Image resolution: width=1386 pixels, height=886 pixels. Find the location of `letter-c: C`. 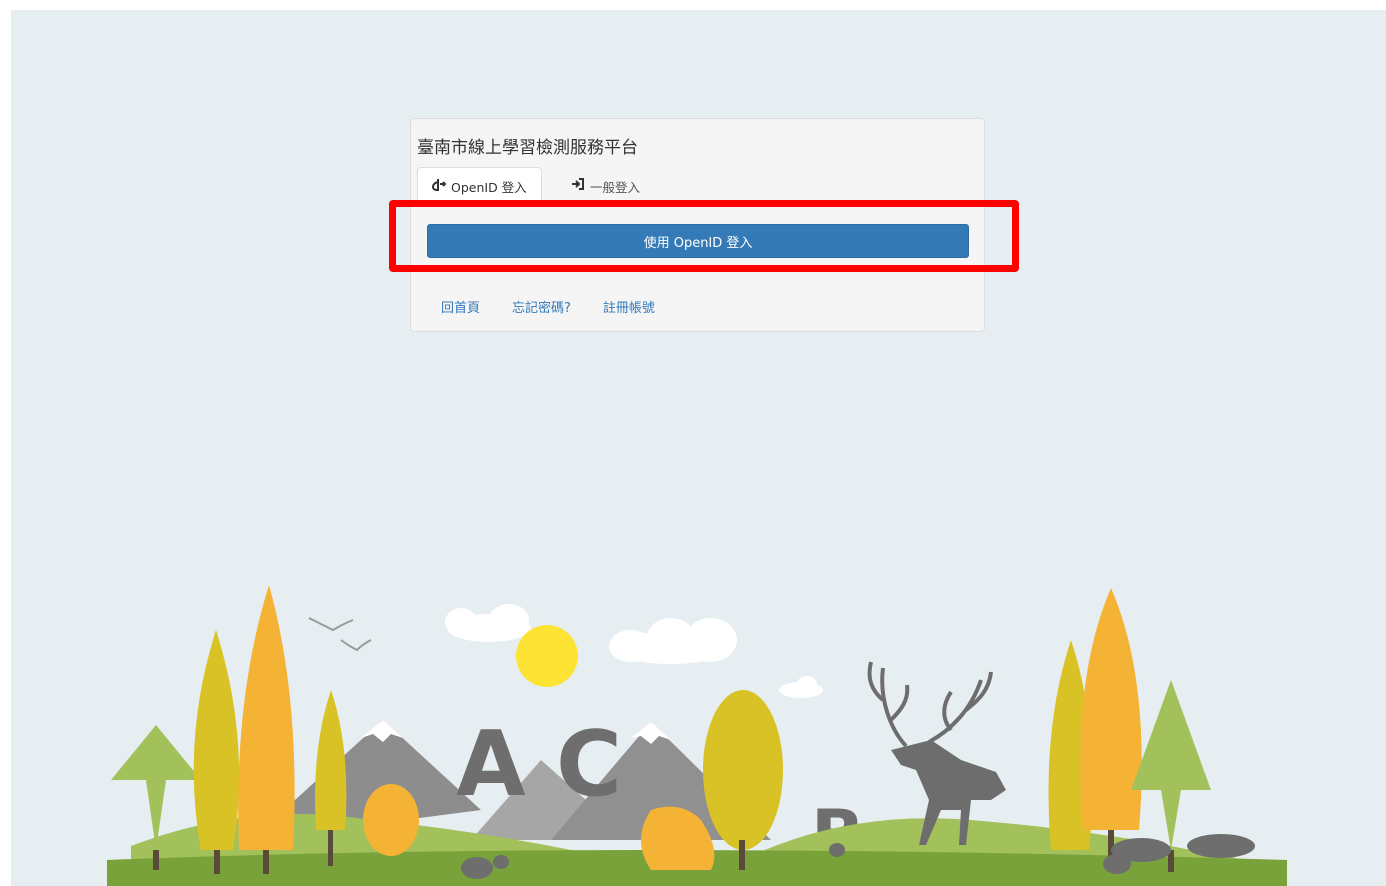

letter-c: C is located at coordinates (589, 764).